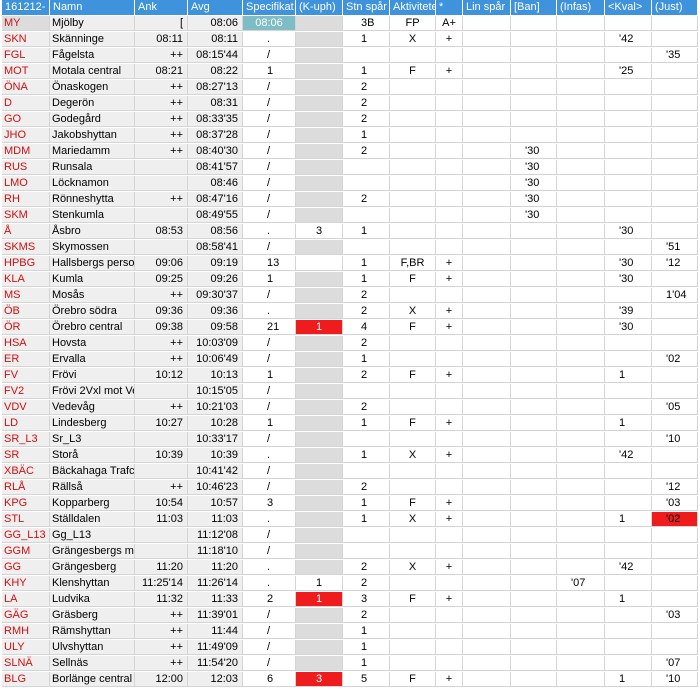 This screenshot has height=690, width=700. I want to click on table-row: GG_L13 Gg_L13 11:12'08/, so click(350, 536).